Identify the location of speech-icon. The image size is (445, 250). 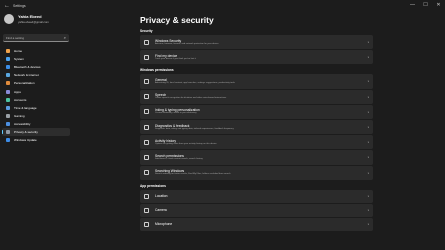
(146, 97).